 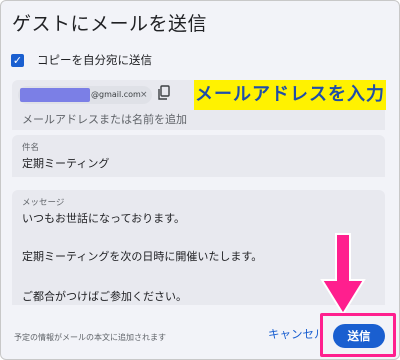 I want to click on send-button: 送信, so click(x=359, y=336).